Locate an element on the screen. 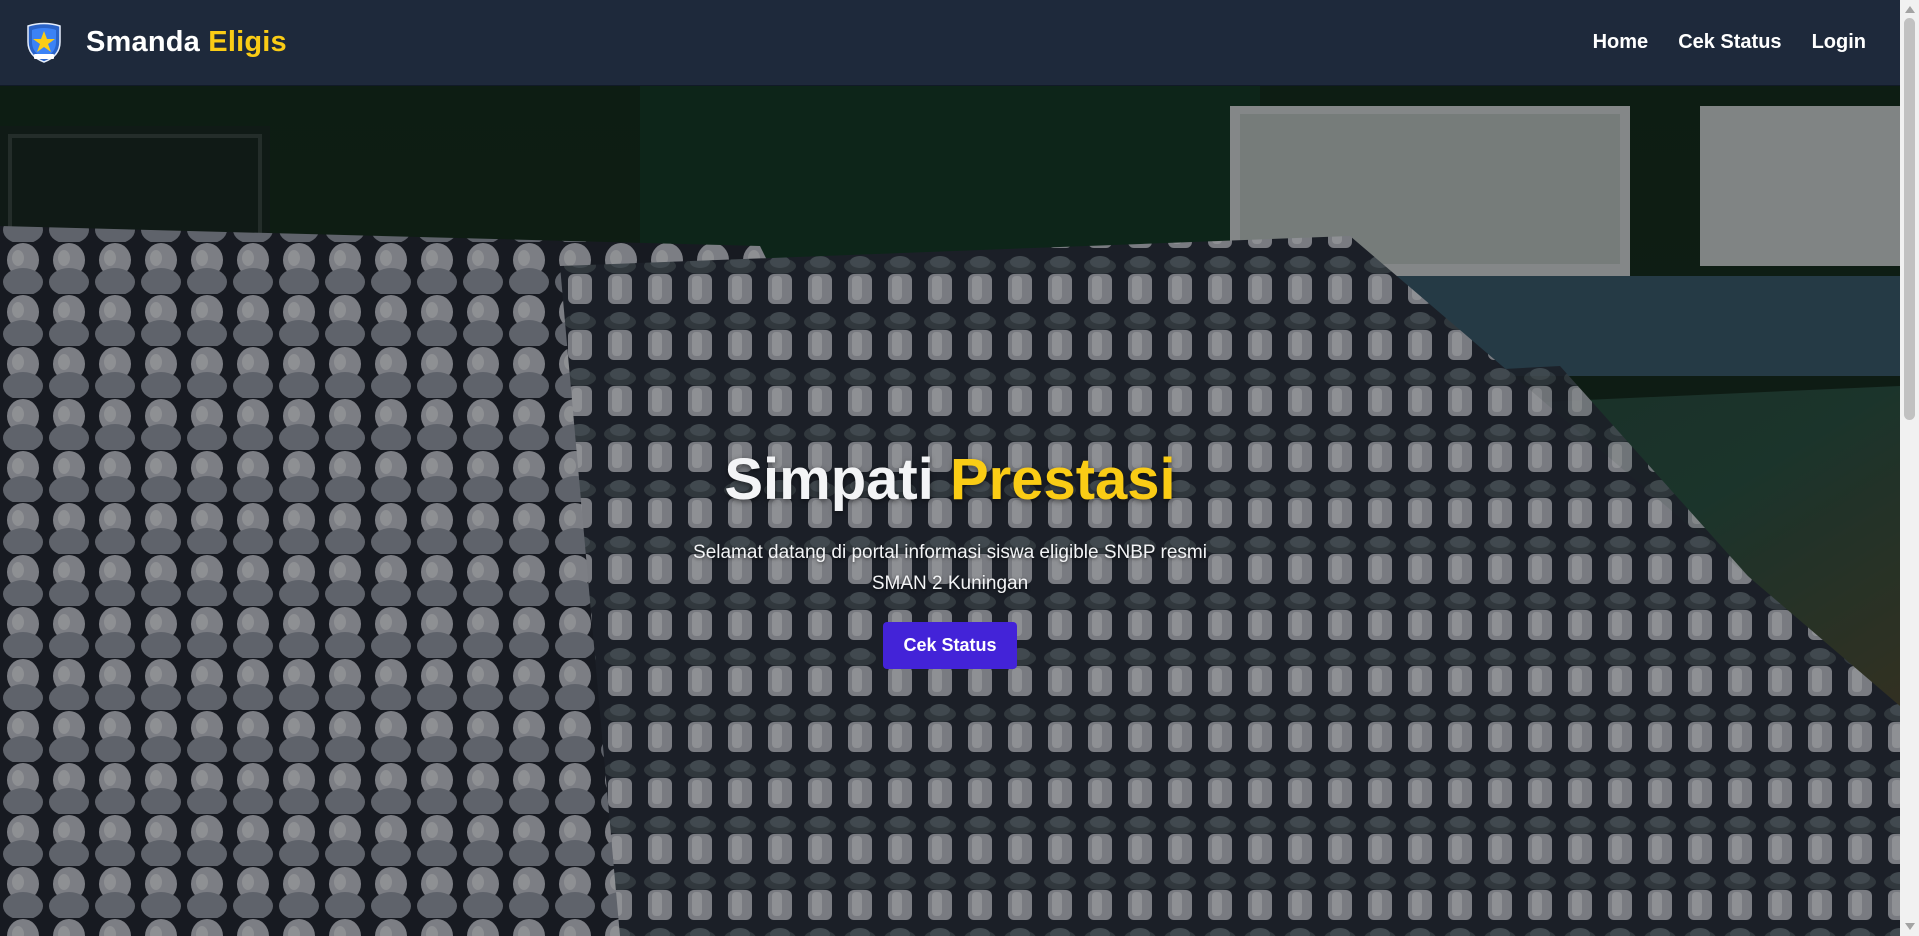 This screenshot has width=1919, height=936. scroll-down-arrow-icon is located at coordinates (1910, 926).